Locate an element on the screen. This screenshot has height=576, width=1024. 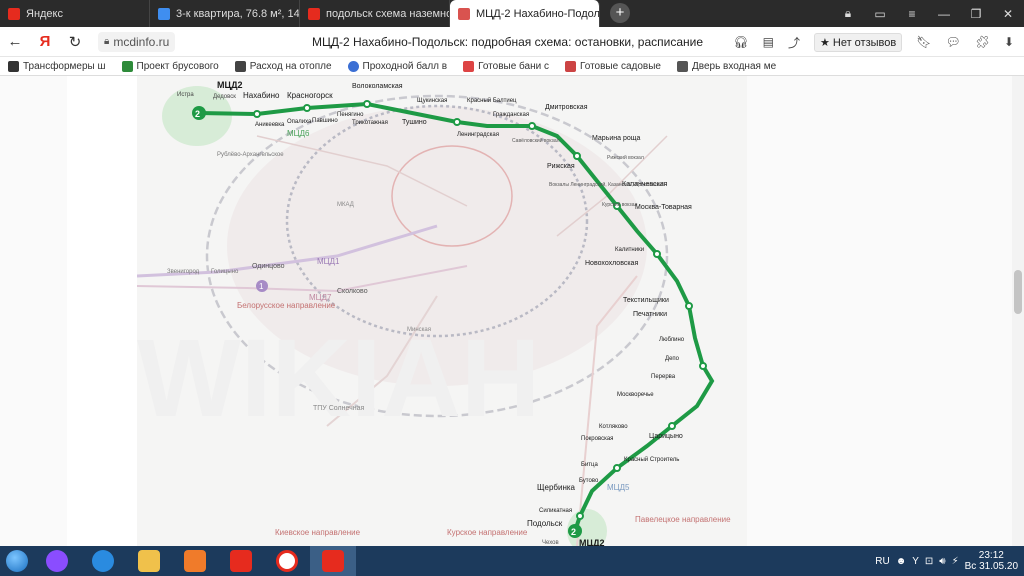
tab-label: подольск схема наземно is located at coordinates (388, 13).